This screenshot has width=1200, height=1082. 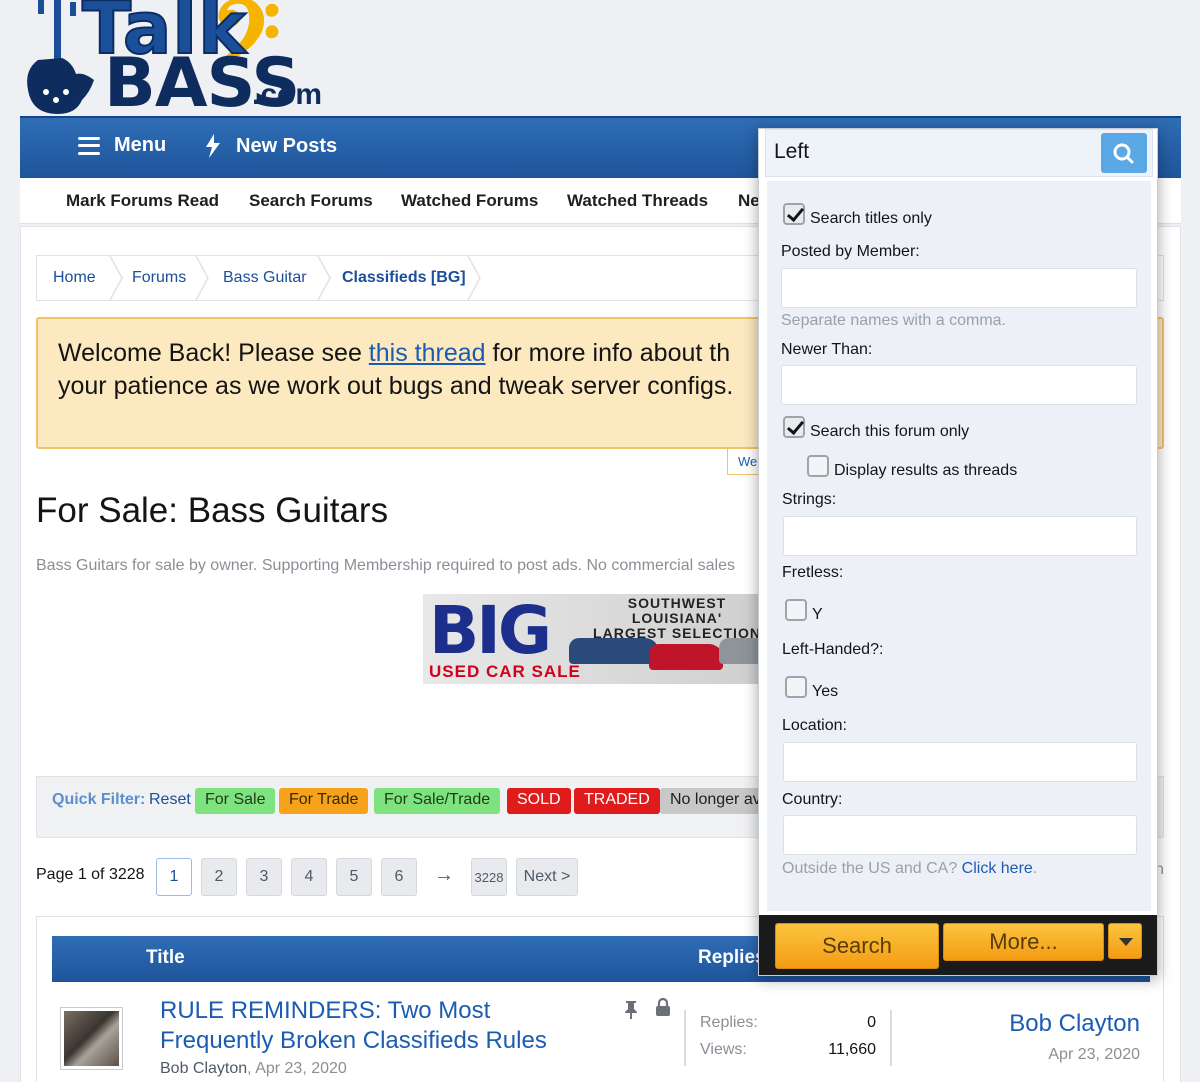 I want to click on filter-chip-for-trade: For Trade, so click(x=324, y=801).